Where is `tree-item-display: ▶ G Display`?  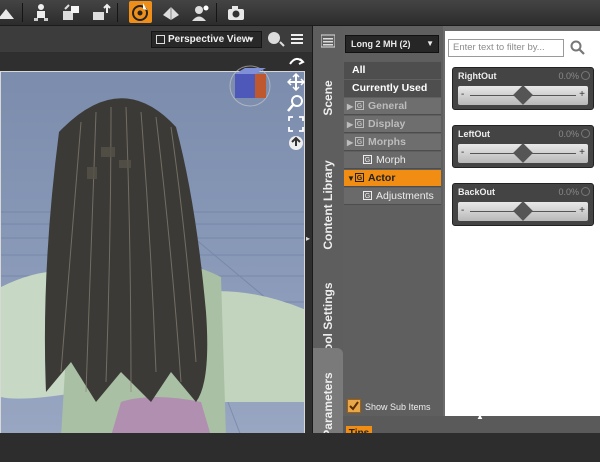
tree-item-display: ▶ G Display is located at coordinates (392, 124).